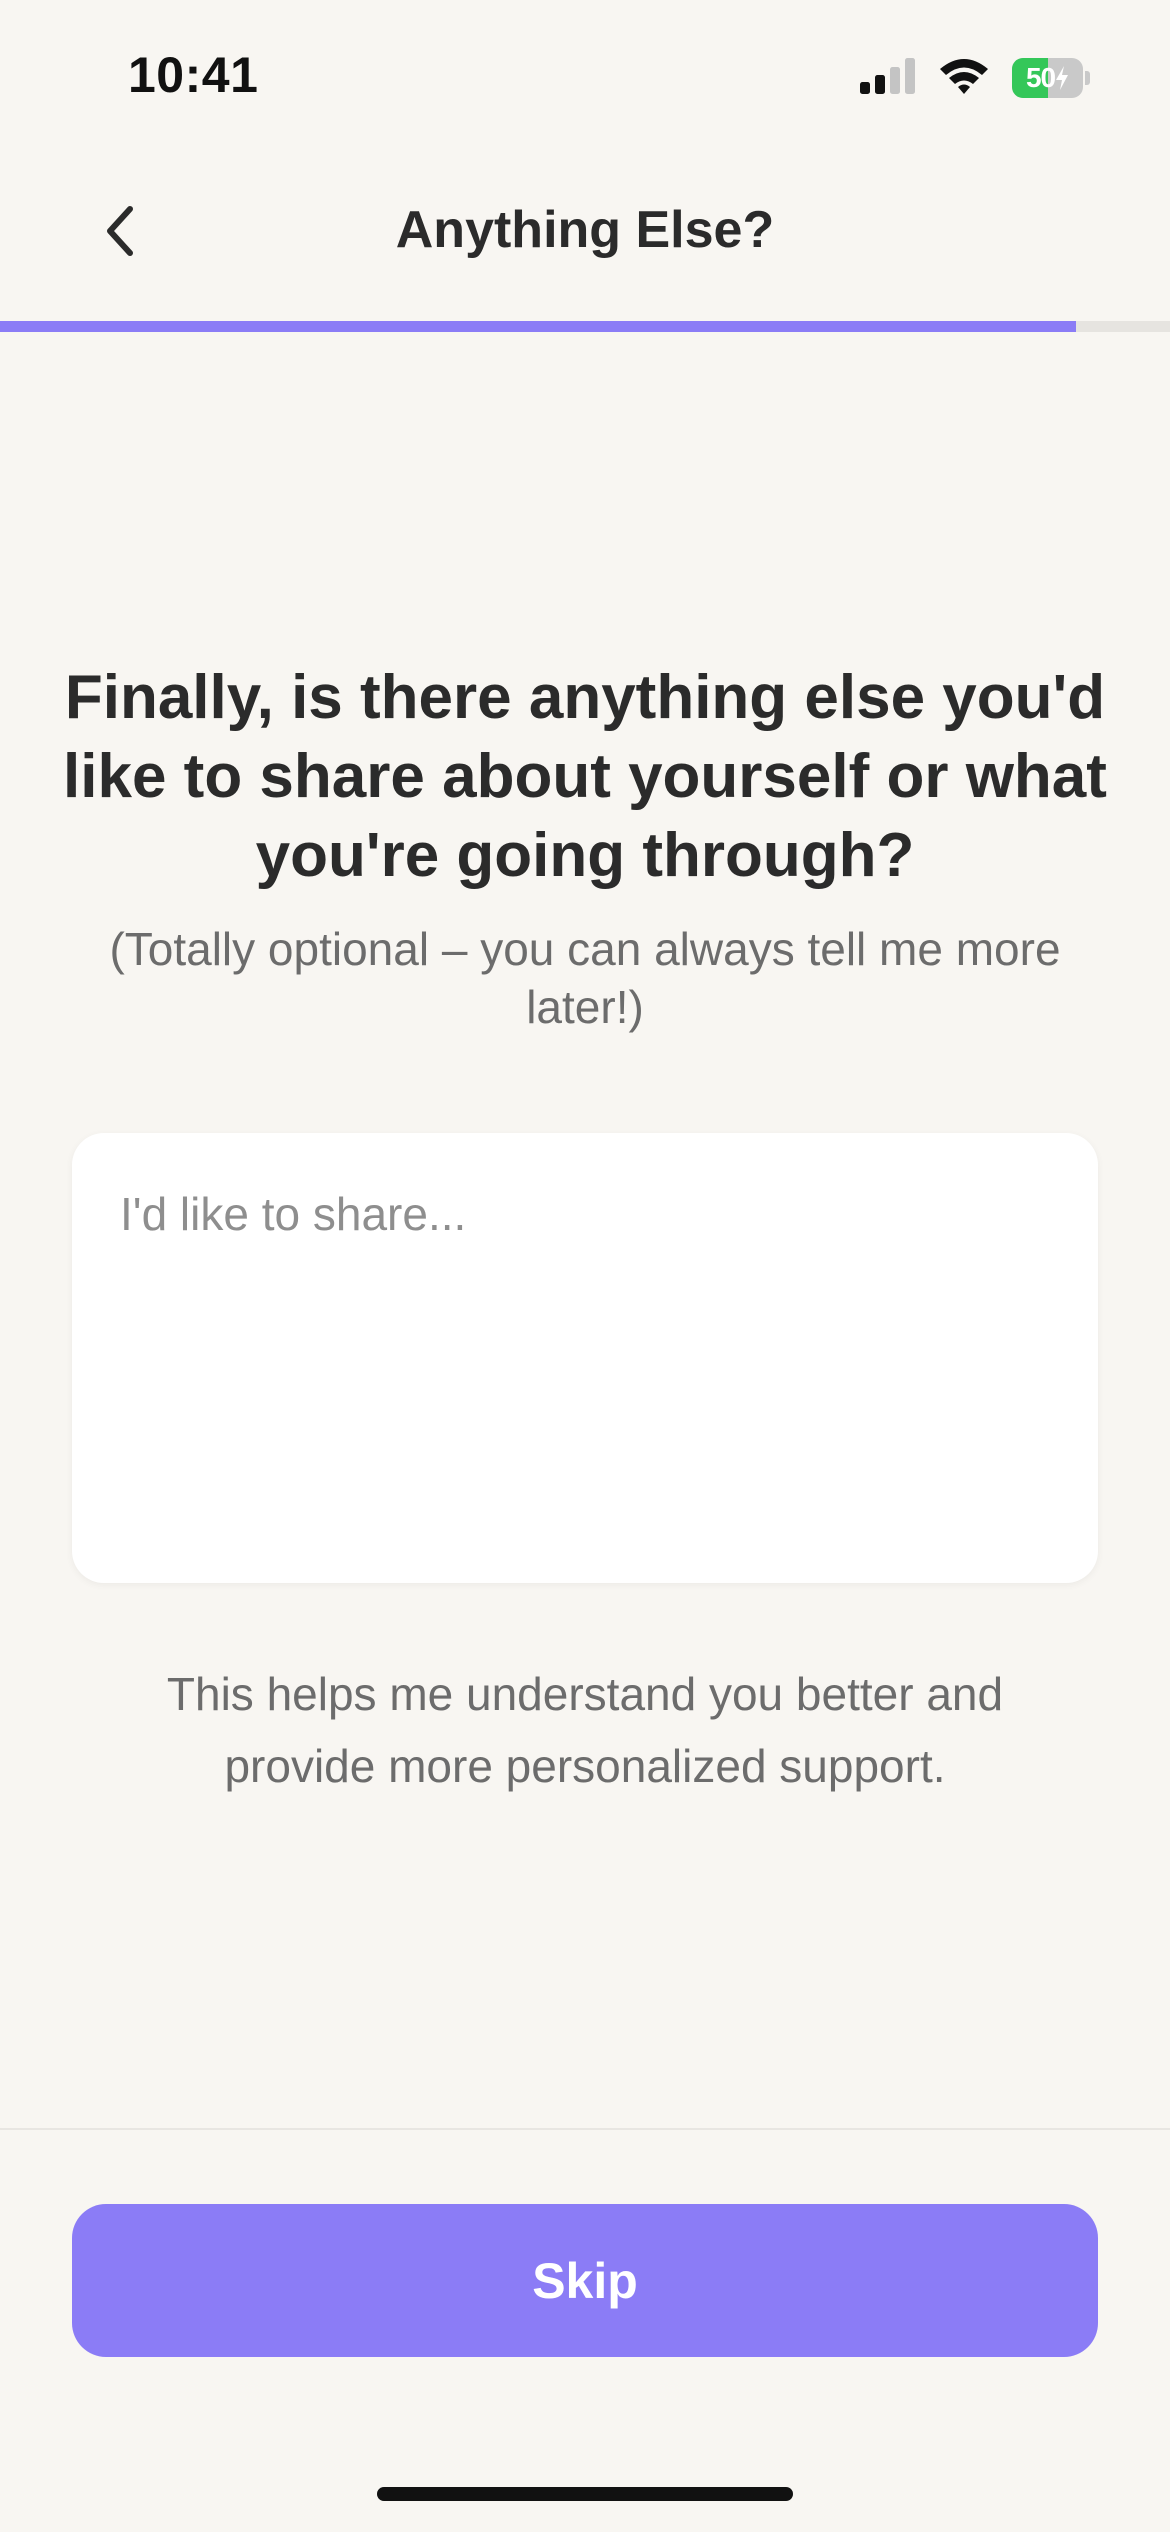 This screenshot has height=2532, width=1170. What do you see at coordinates (1062, 78) in the screenshot?
I see `charging-bolt-icon` at bounding box center [1062, 78].